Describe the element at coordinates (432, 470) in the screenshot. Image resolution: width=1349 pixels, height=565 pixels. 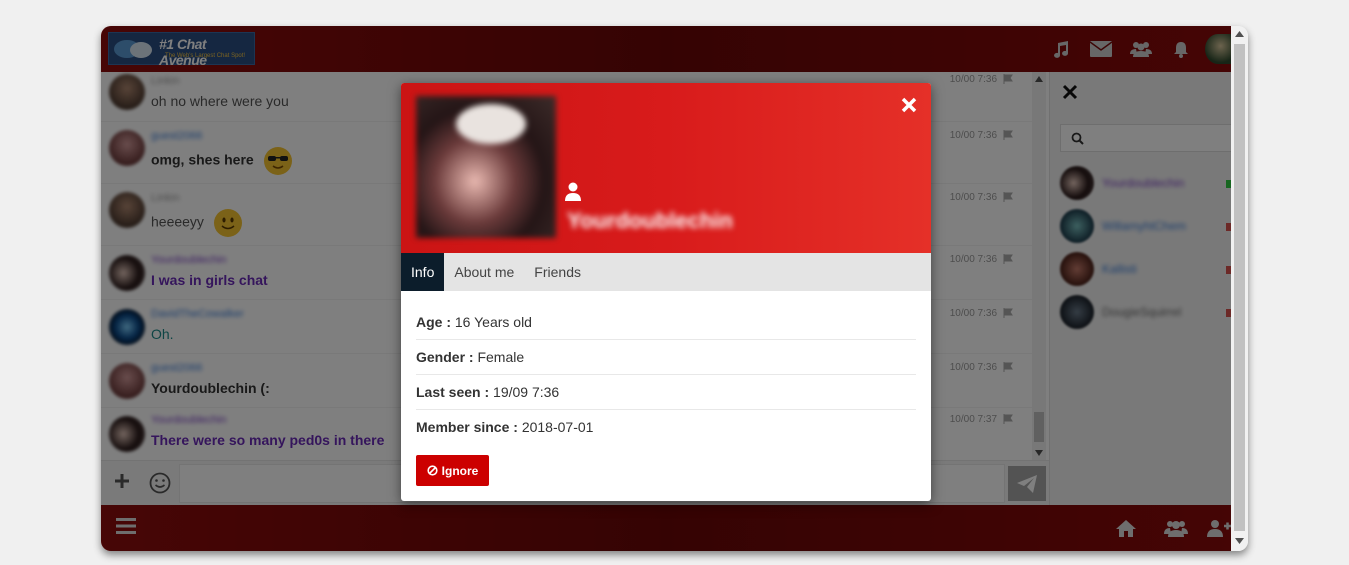
I see `ban-icon` at that location.